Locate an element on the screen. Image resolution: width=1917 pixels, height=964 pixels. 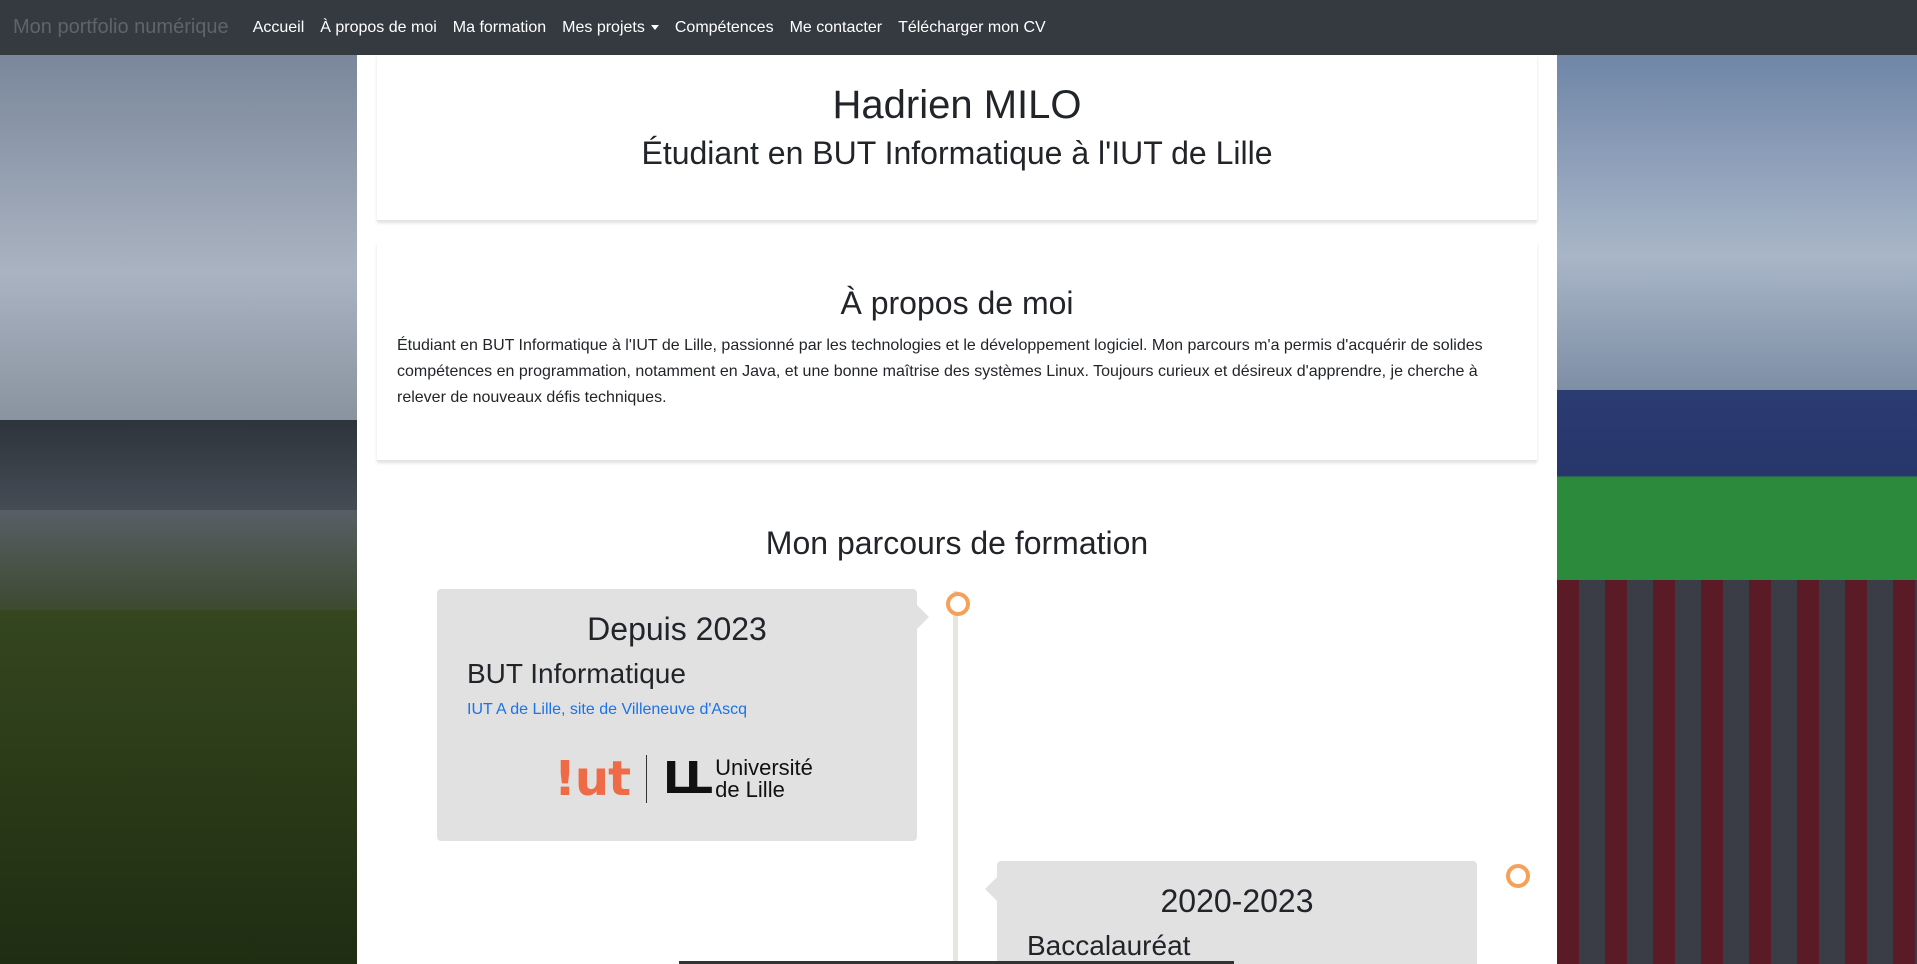
nav-item-projets-dropdown: Mes projets is located at coordinates (610, 28).